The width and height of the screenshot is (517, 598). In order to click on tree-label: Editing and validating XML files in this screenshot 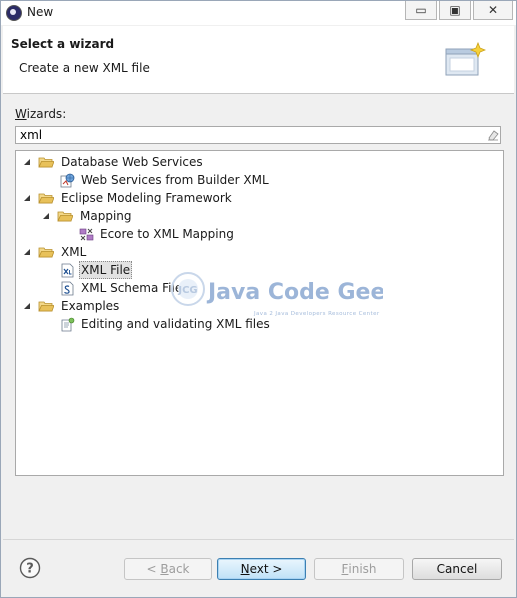, I will do `click(175, 324)`.